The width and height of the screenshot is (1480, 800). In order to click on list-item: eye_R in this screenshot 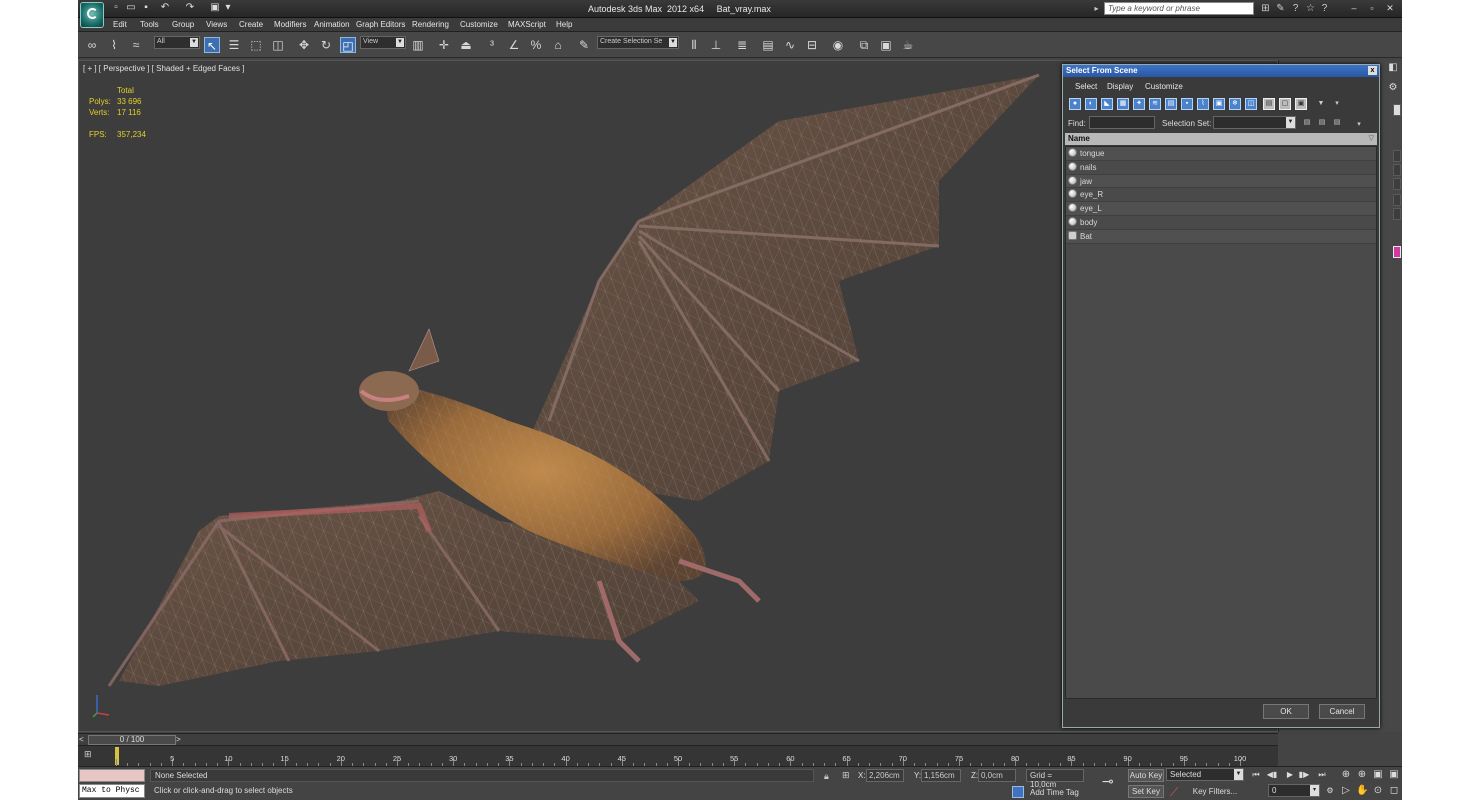, I will do `click(1221, 195)`.